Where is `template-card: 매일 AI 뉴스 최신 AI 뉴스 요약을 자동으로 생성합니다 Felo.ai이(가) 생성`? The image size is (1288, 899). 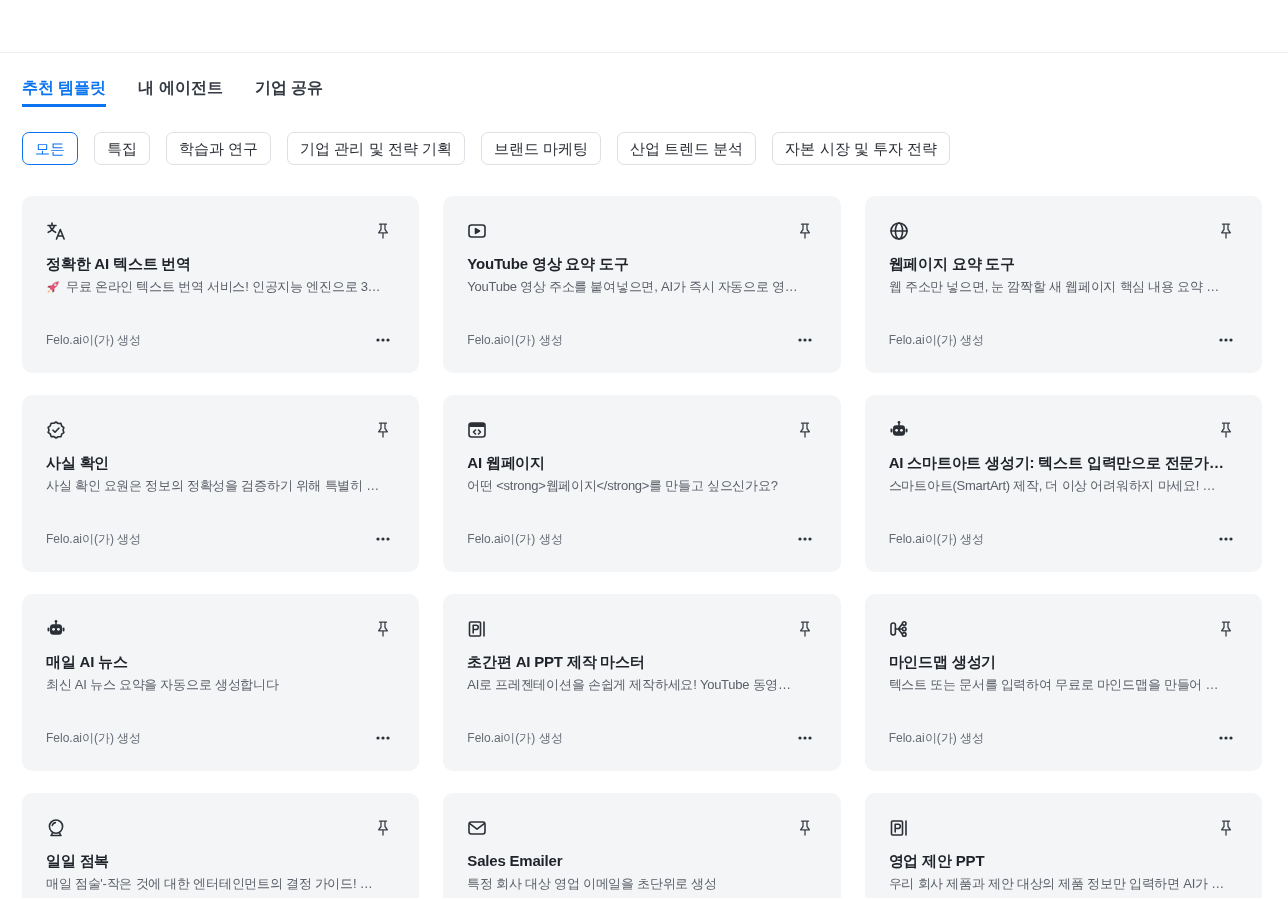
template-card: 매일 AI 뉴스 최신 AI 뉴스 요약을 자동으로 생성합니다 Felo.ai이(가) 생성 is located at coordinates (221, 682).